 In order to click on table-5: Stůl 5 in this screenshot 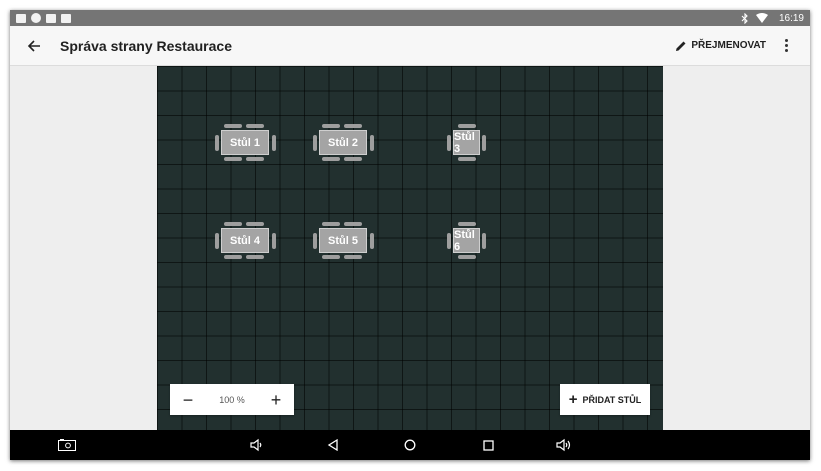, I will do `click(344, 241)`.